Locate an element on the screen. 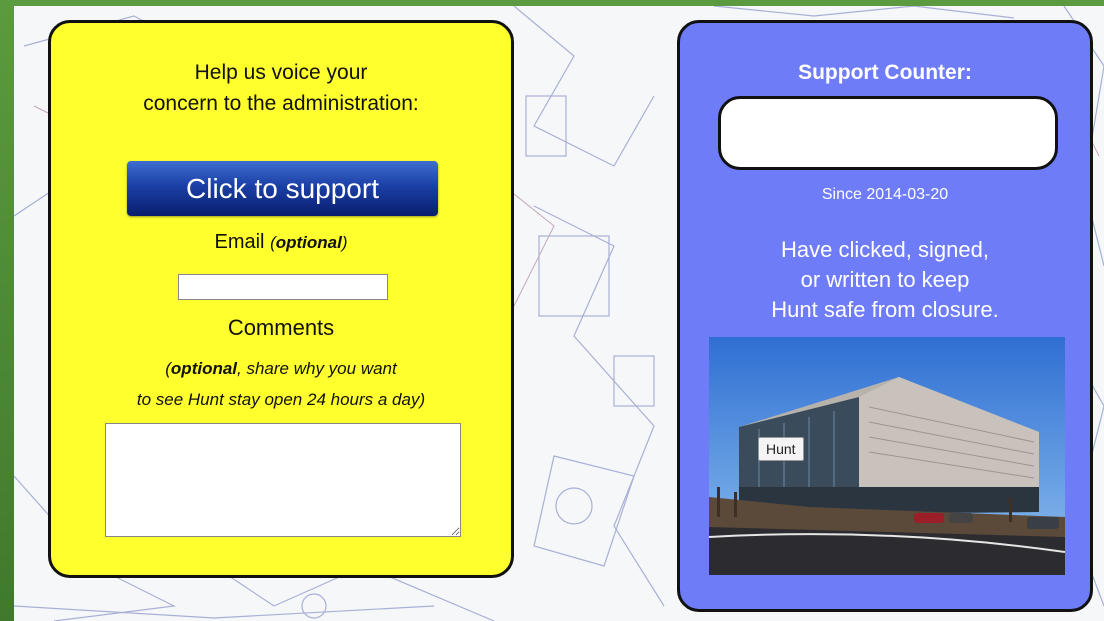 Image resolution: width=1104 pixels, height=621 pixels. counter-title: Support Counter: is located at coordinates (885, 72).